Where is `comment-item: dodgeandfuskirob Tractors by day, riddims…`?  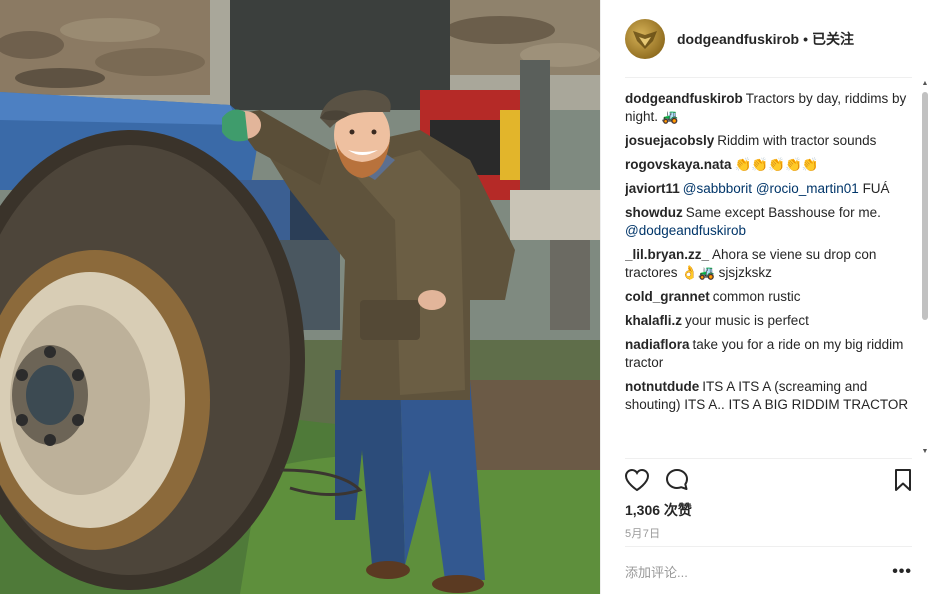 comment-item: dodgeandfuskirob Tractors by day, riddims… is located at coordinates (769, 108).